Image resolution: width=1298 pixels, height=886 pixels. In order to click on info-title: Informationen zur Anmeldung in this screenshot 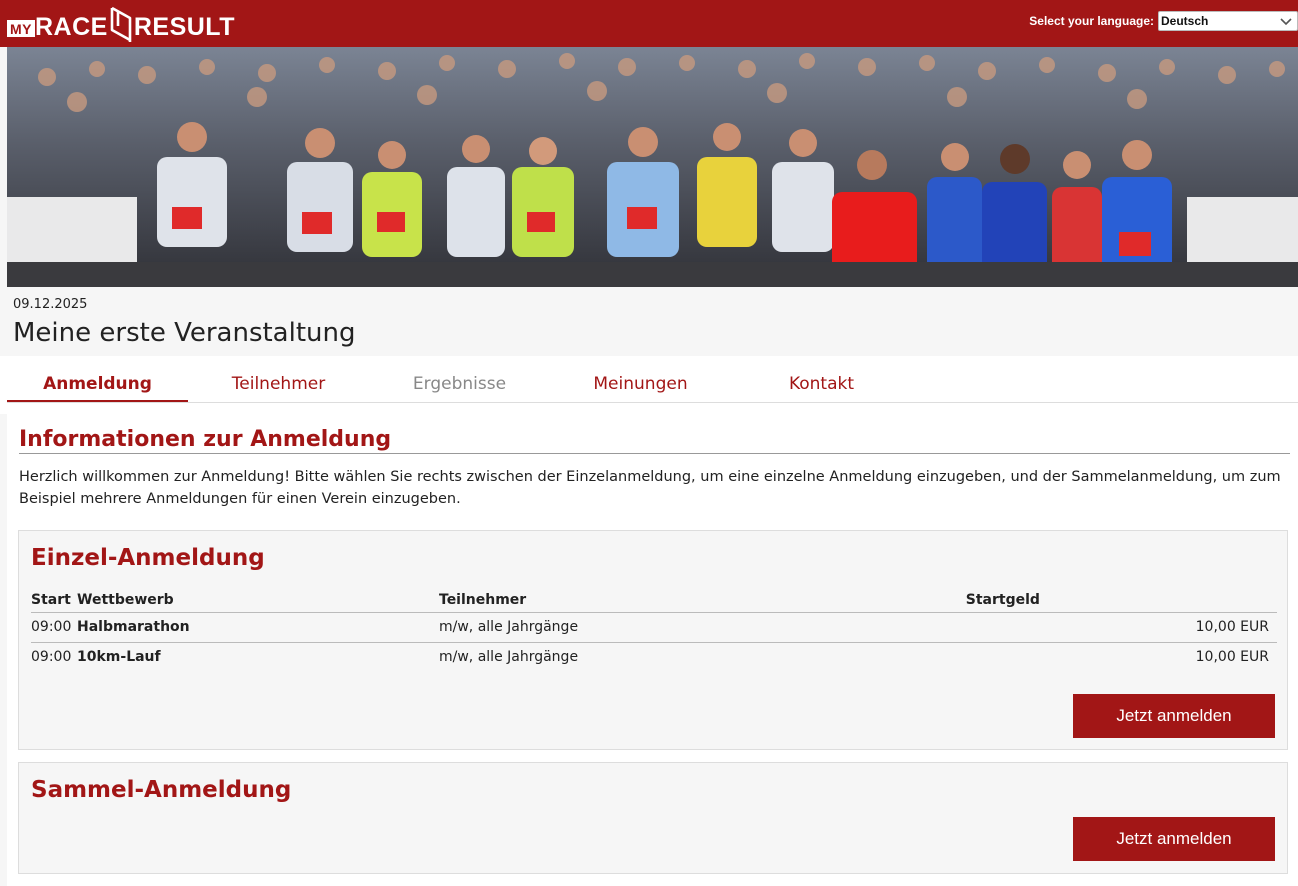, I will do `click(654, 440)`.